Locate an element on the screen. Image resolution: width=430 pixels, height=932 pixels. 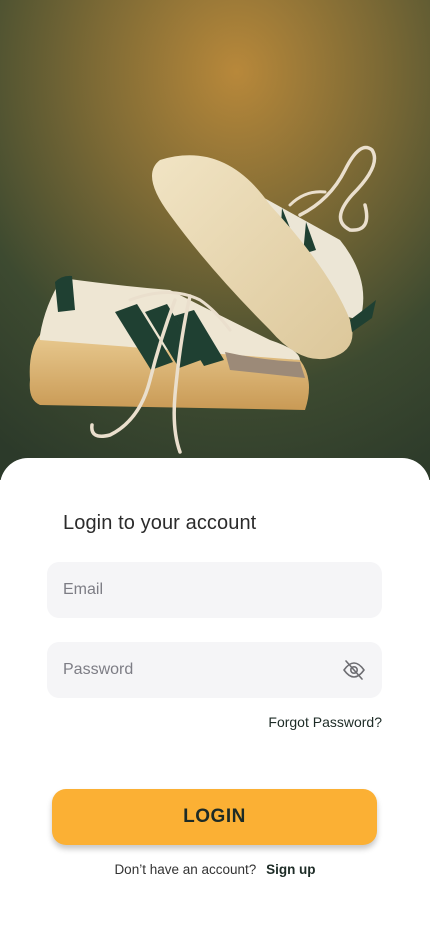
signup-link: Sign up is located at coordinates (291, 869).